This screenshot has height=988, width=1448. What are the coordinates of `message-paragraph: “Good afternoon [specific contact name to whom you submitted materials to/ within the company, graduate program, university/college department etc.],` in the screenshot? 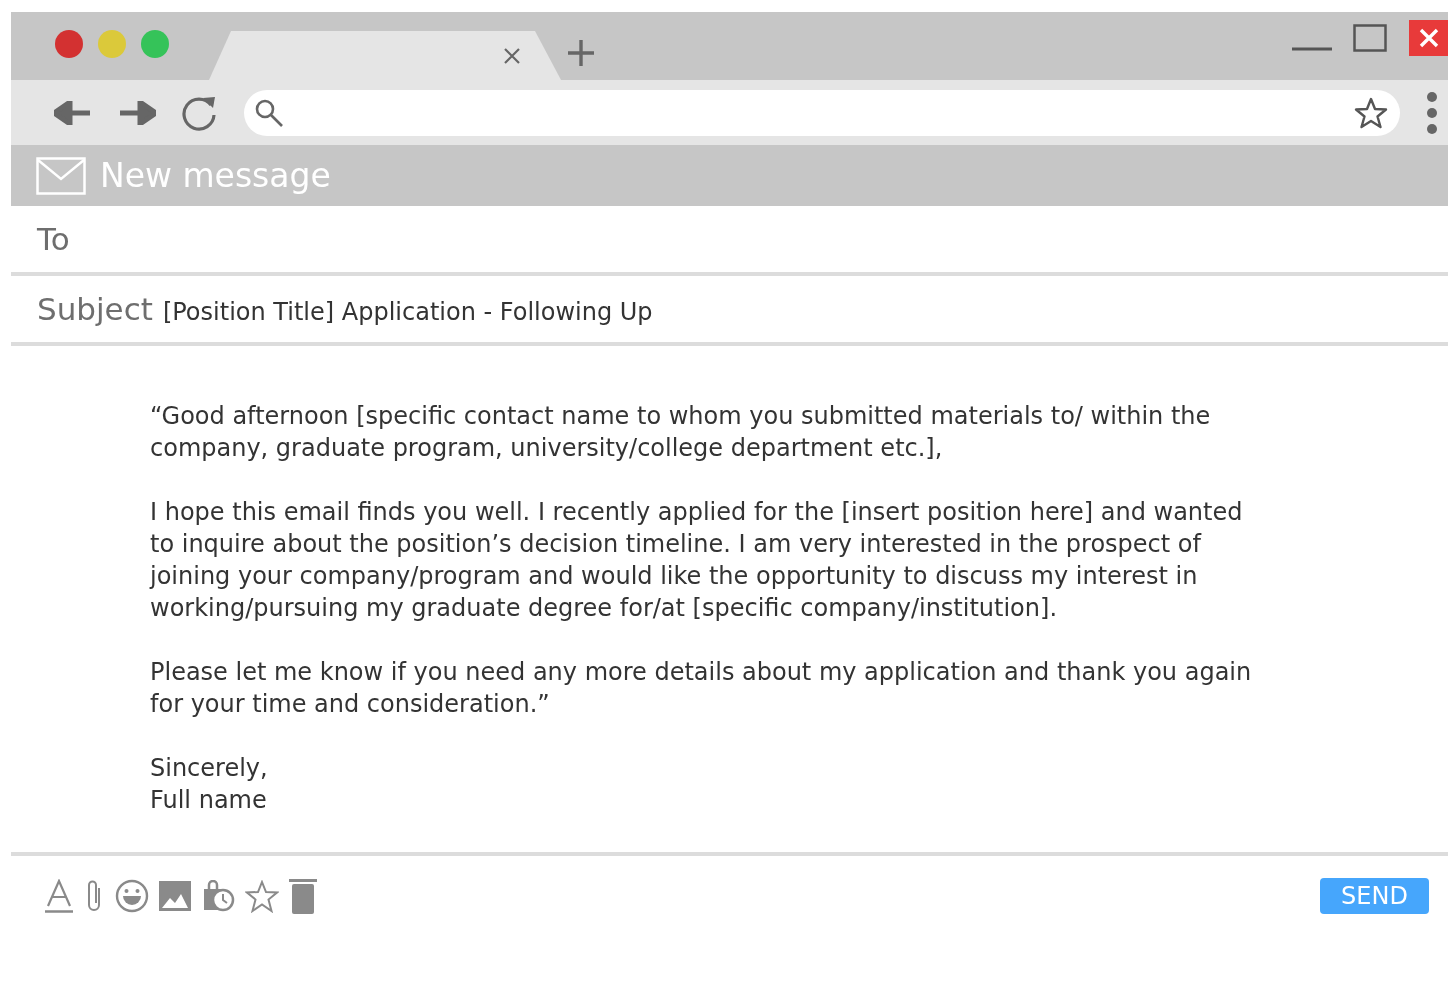 It's located at (681, 432).